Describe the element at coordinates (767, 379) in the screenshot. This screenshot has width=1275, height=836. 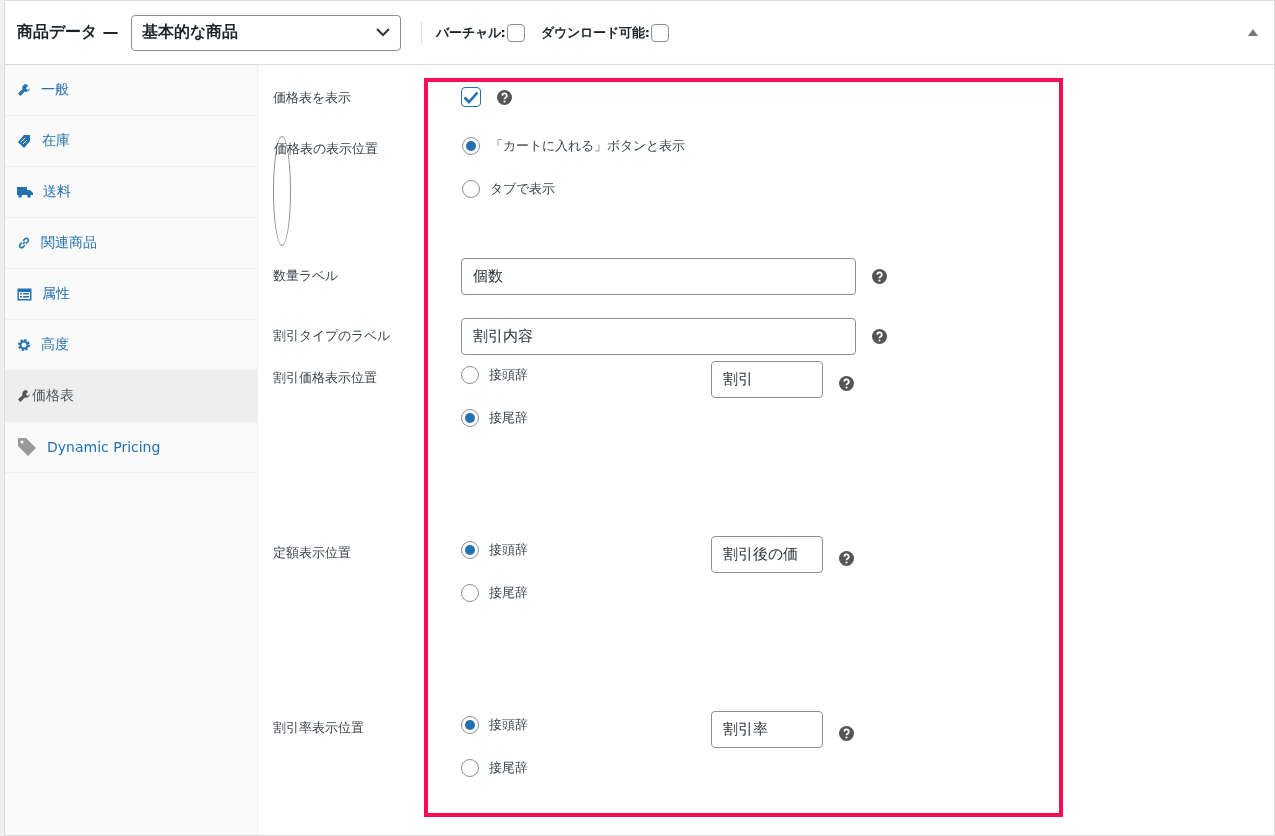
I see `text-field: 割引` at that location.